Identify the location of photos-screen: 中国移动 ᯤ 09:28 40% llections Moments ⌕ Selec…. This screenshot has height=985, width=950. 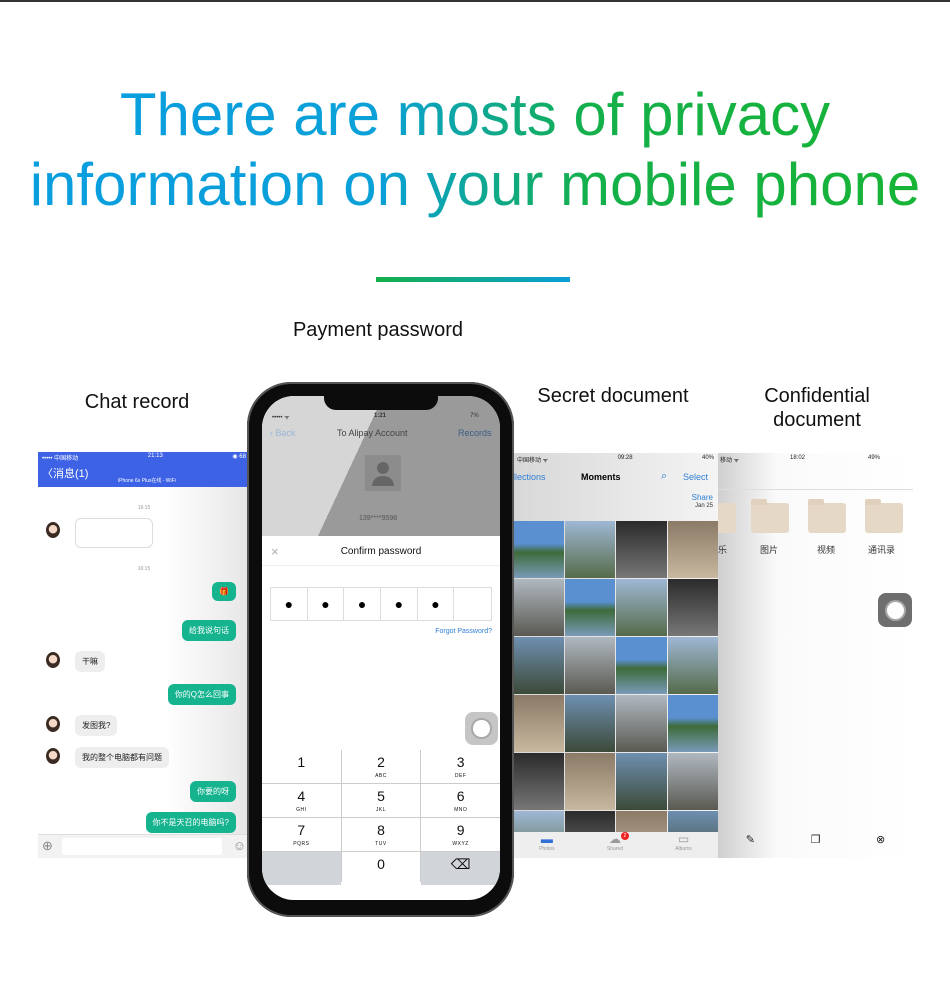
(615, 655).